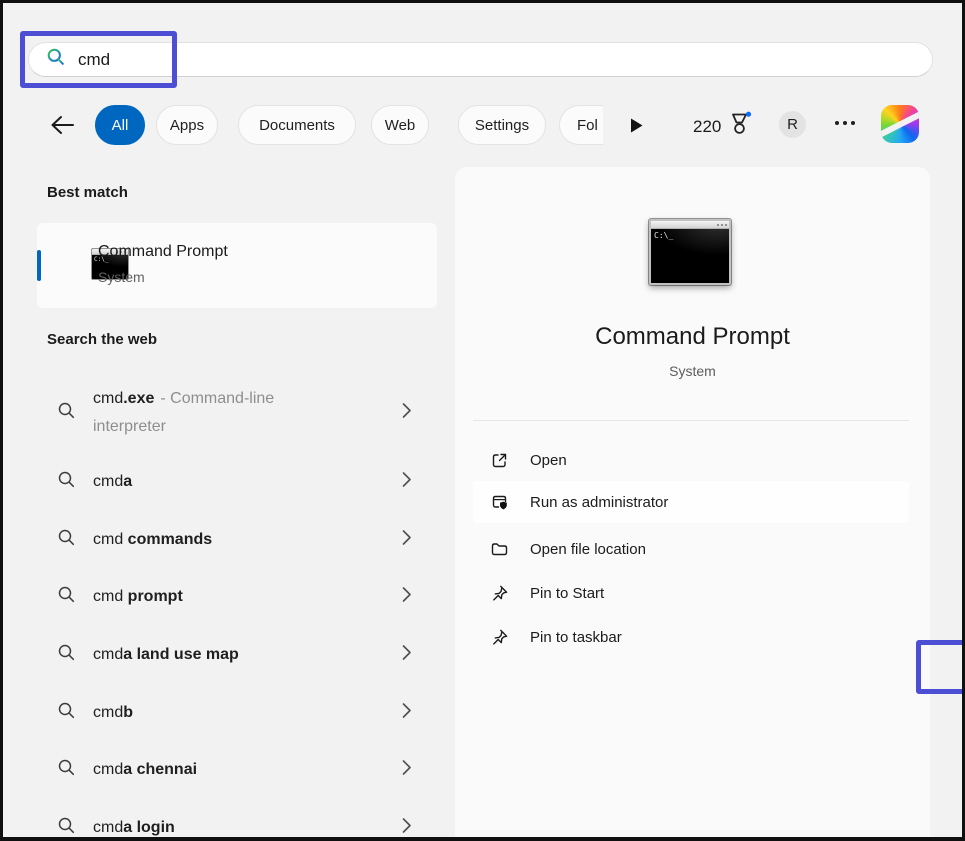 This screenshot has width=965, height=841. I want to click on suggestion-completion: a, so click(128, 481).